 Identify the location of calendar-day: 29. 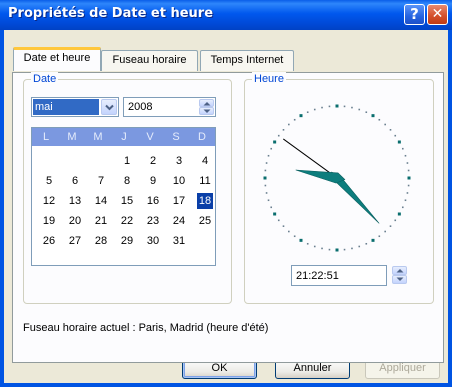
(127, 241).